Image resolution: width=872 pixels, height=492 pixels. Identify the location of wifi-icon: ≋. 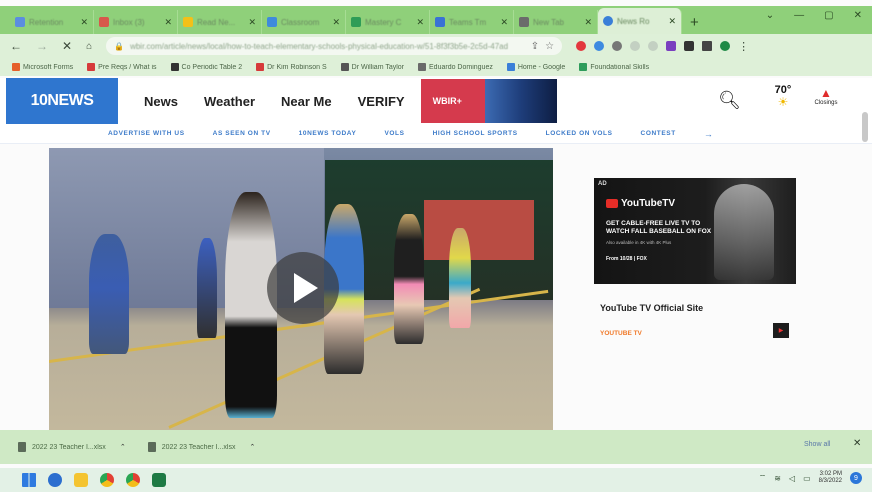
(777, 478).